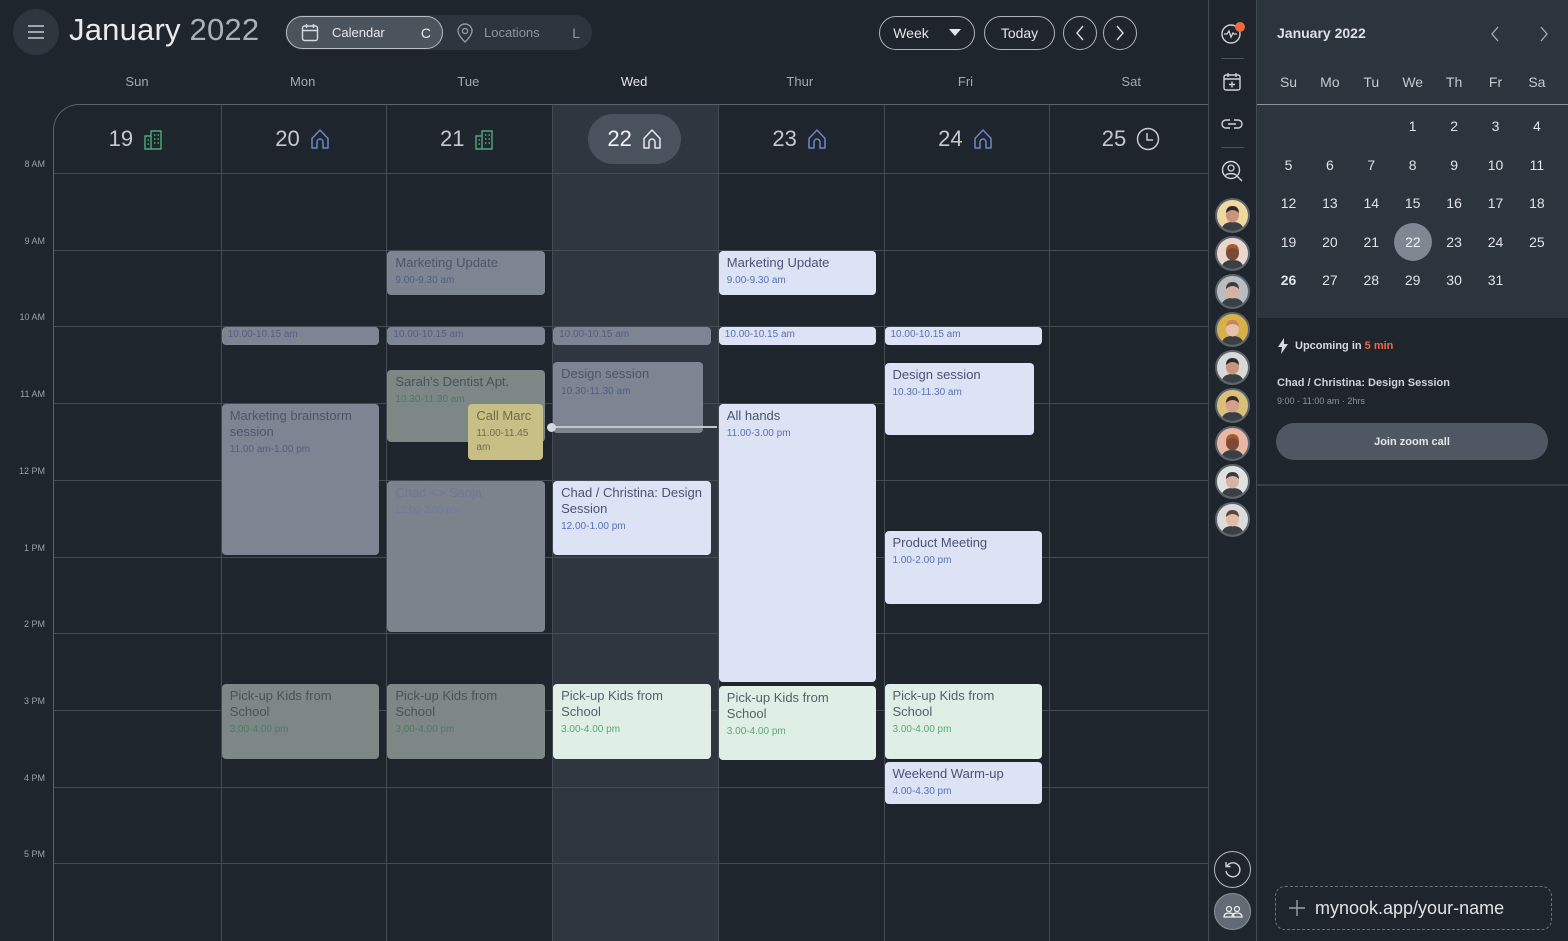  I want to click on calendar-event: Call Marc 11.00-11.45 am, so click(506, 432).